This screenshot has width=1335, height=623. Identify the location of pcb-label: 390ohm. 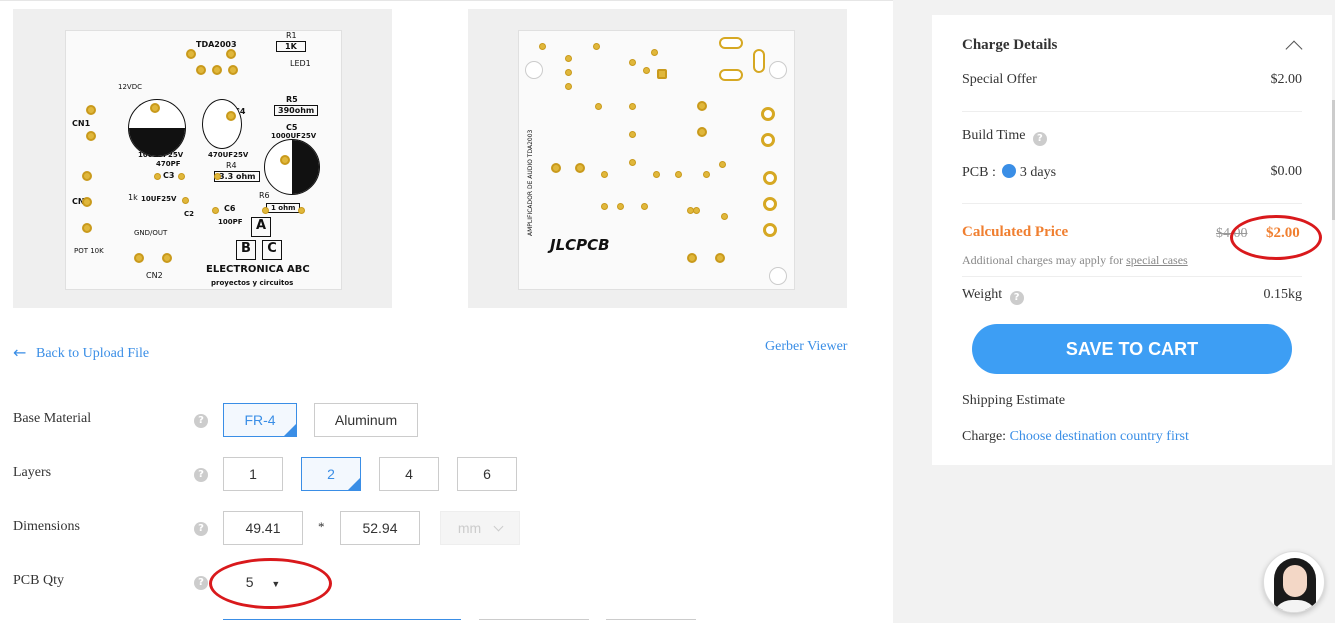
(296, 110).